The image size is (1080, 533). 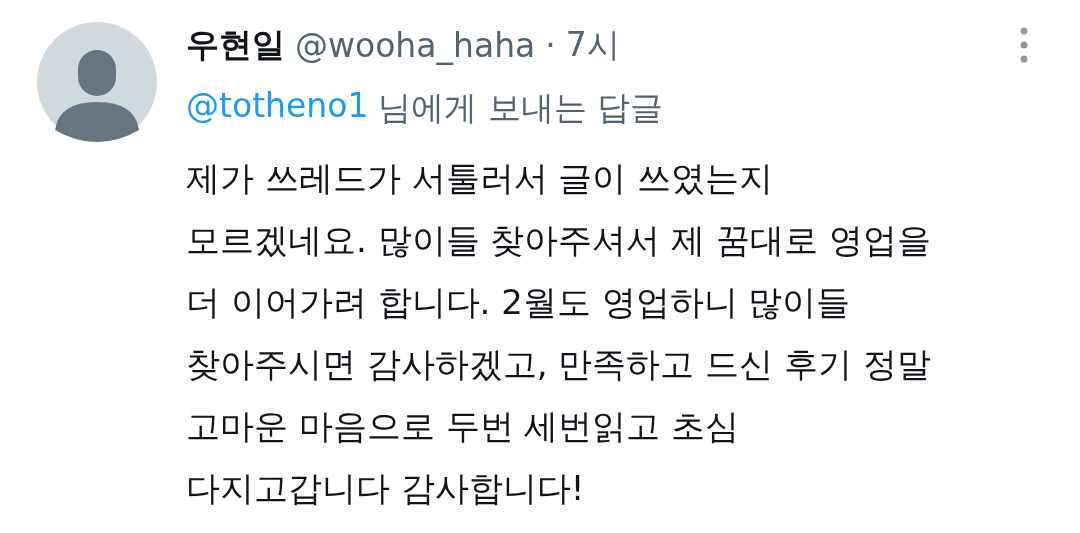 What do you see at coordinates (415, 45) in the screenshot?
I see `author-handle: @wooha_haha` at bounding box center [415, 45].